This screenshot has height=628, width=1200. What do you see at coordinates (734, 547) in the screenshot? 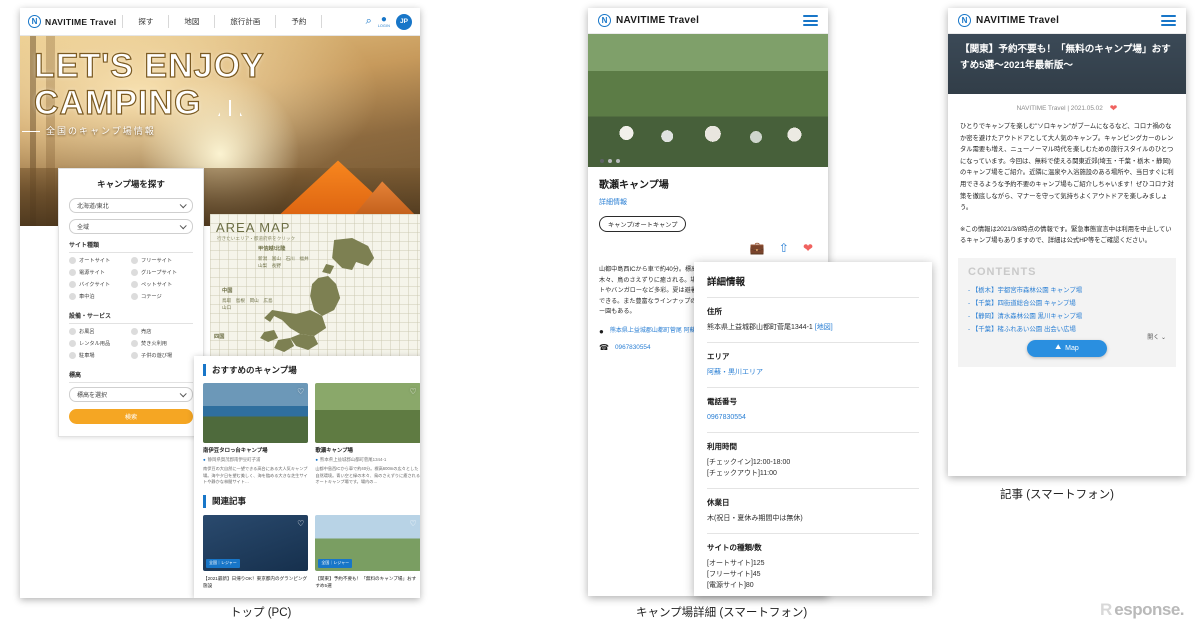
I see `detail-key-site-types: サイトの種類/数` at bounding box center [734, 547].